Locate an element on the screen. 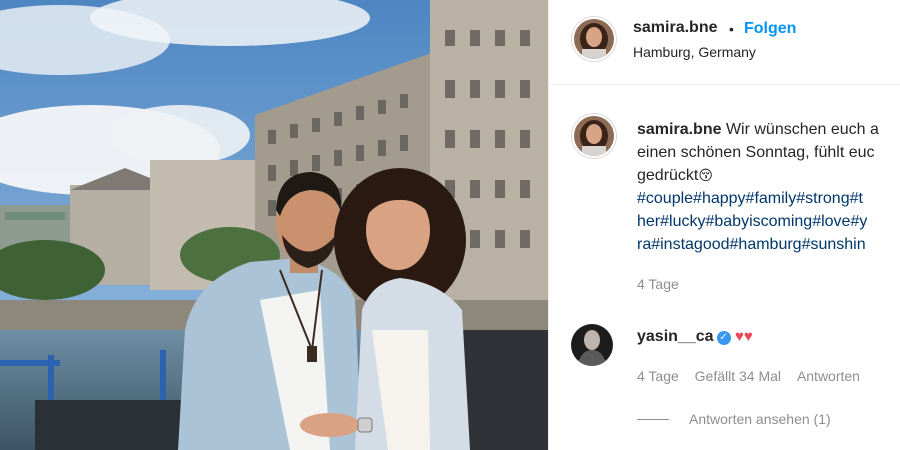 This screenshot has width=900, height=450. caption-author-avatar is located at coordinates (594, 136).